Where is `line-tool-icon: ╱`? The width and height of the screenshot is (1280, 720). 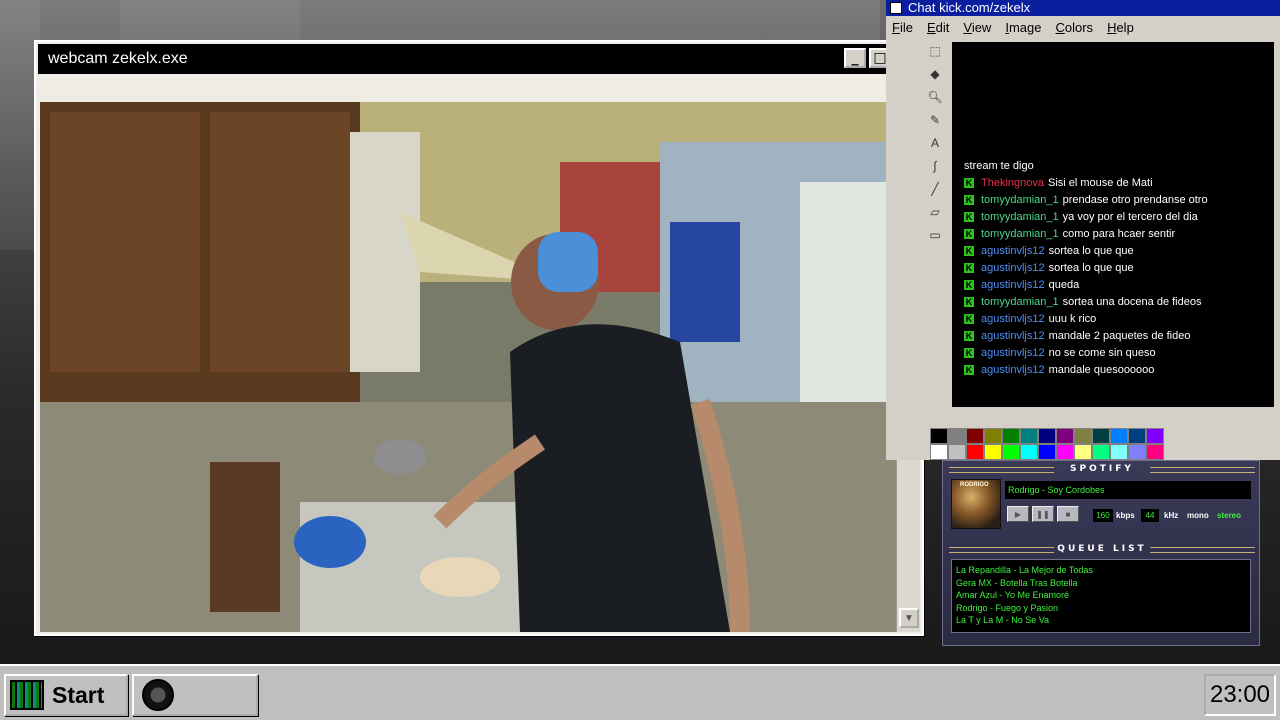
line-tool-icon: ╱ is located at coordinates (935, 189).